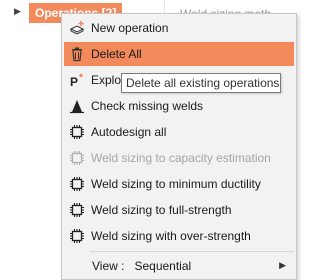 This screenshot has width=320, height=280. I want to click on menu-item-view: View : Sequential ▶, so click(179, 266).